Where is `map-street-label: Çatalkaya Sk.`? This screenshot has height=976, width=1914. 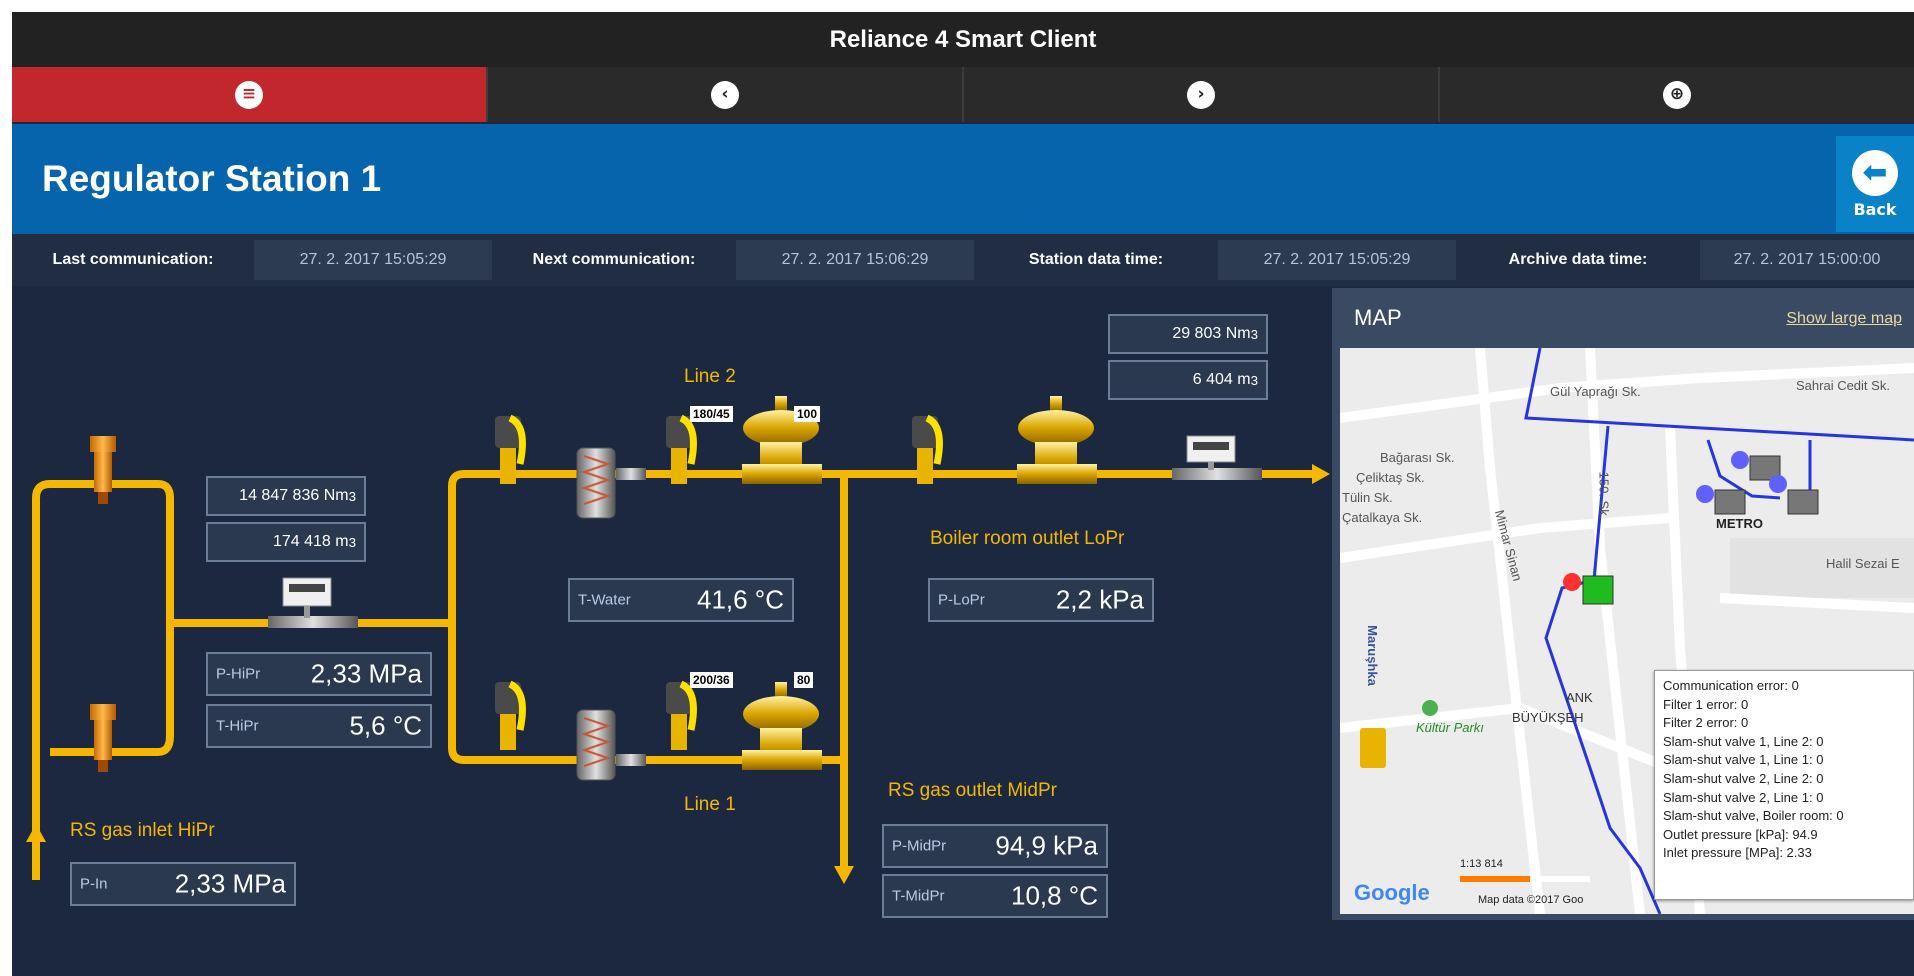
map-street-label: Çatalkaya Sk. is located at coordinates (1382, 517).